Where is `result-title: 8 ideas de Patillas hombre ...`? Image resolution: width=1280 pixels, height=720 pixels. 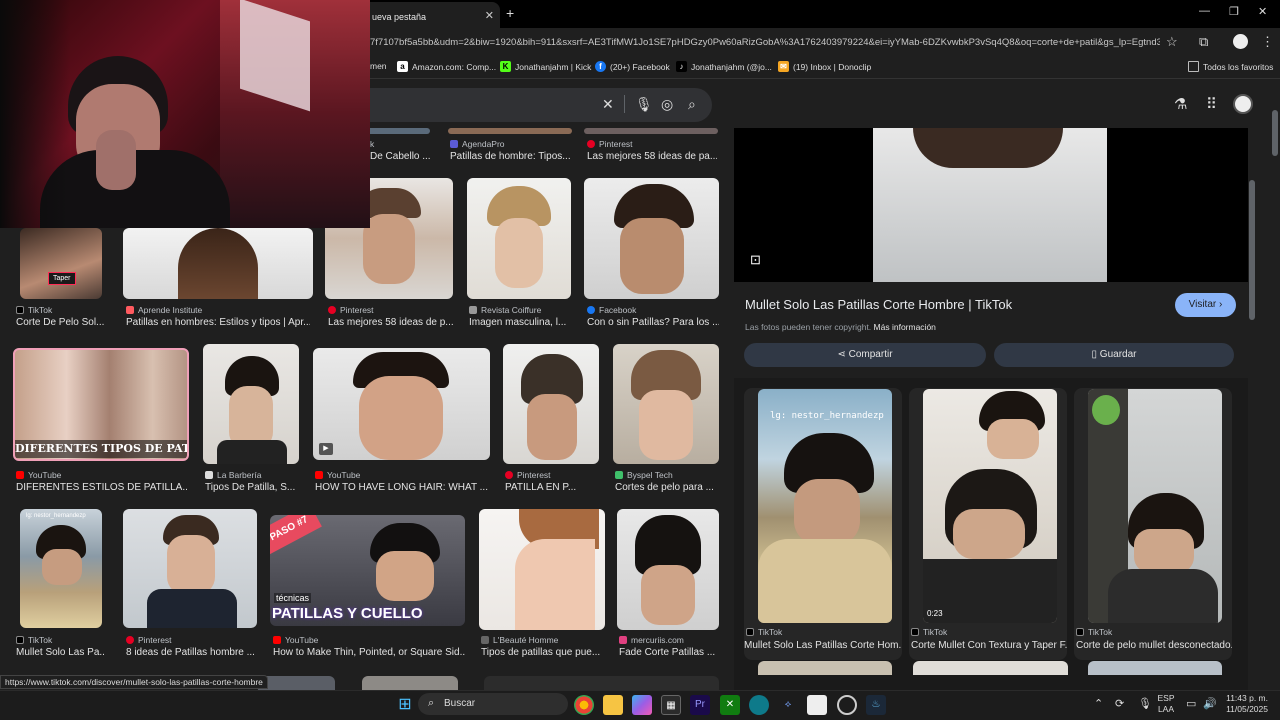
result-title: 8 ideas de Patillas hombre ... is located at coordinates (191, 652).